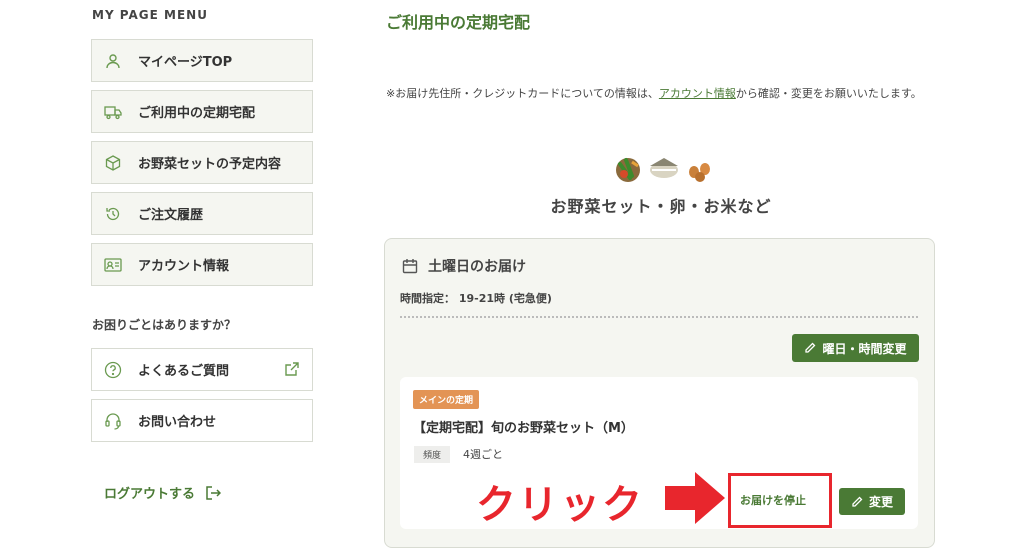  Describe the element at coordinates (410, 266) in the screenshot. I see `calendar-icon` at that location.